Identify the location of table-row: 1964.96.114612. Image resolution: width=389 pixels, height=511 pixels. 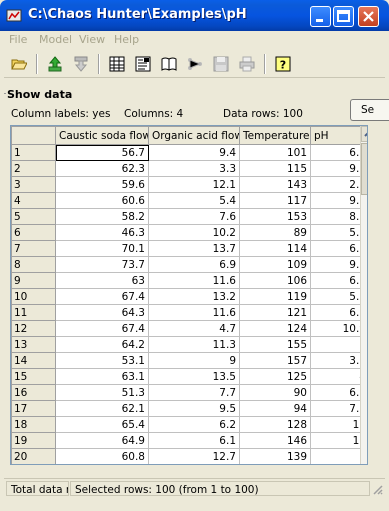
(189, 440).